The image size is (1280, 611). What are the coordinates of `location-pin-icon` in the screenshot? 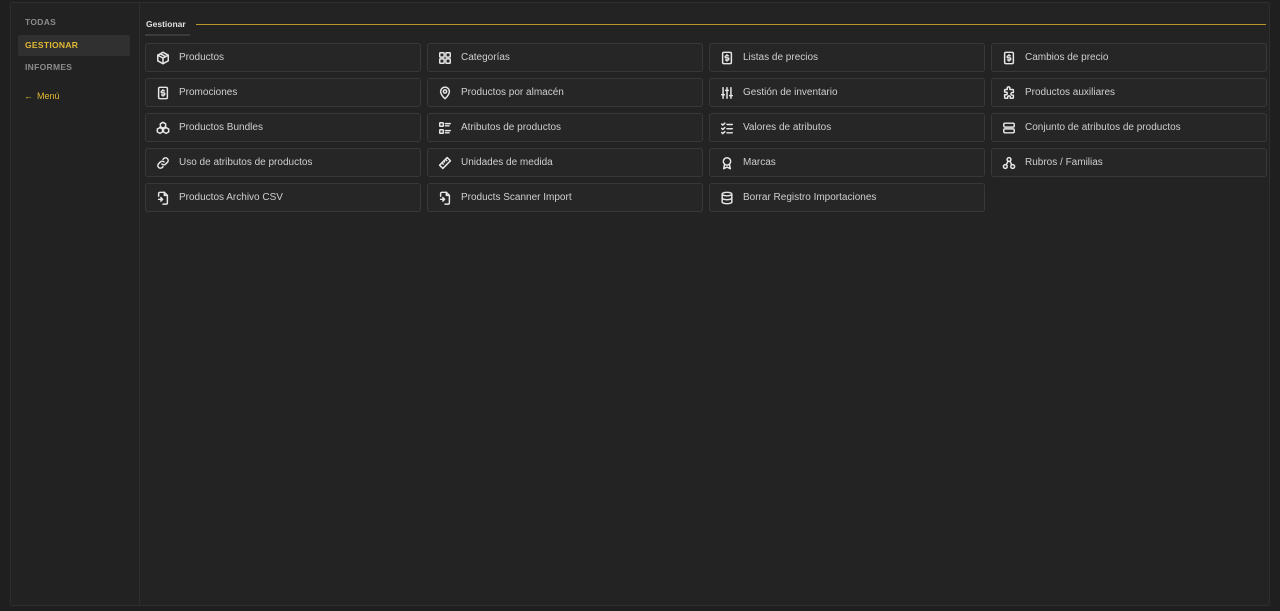 It's located at (445, 93).